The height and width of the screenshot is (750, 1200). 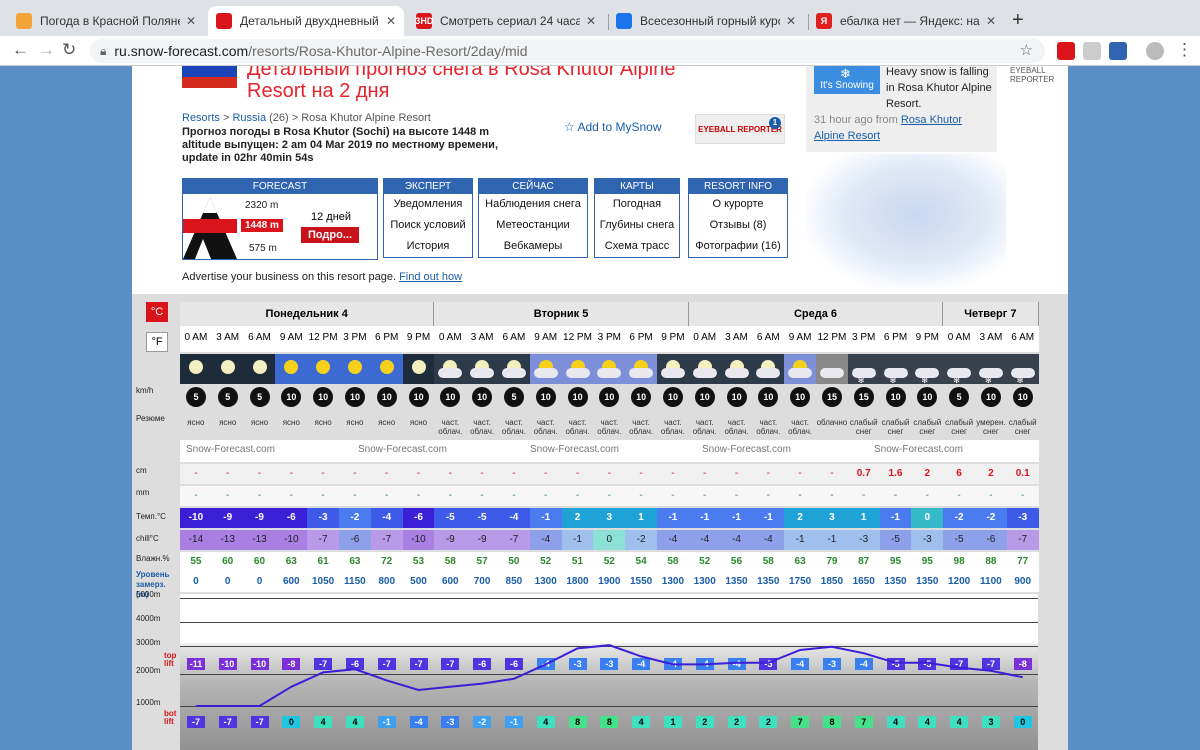 I want to click on crumb-resorts: Resorts, so click(x=201, y=118).